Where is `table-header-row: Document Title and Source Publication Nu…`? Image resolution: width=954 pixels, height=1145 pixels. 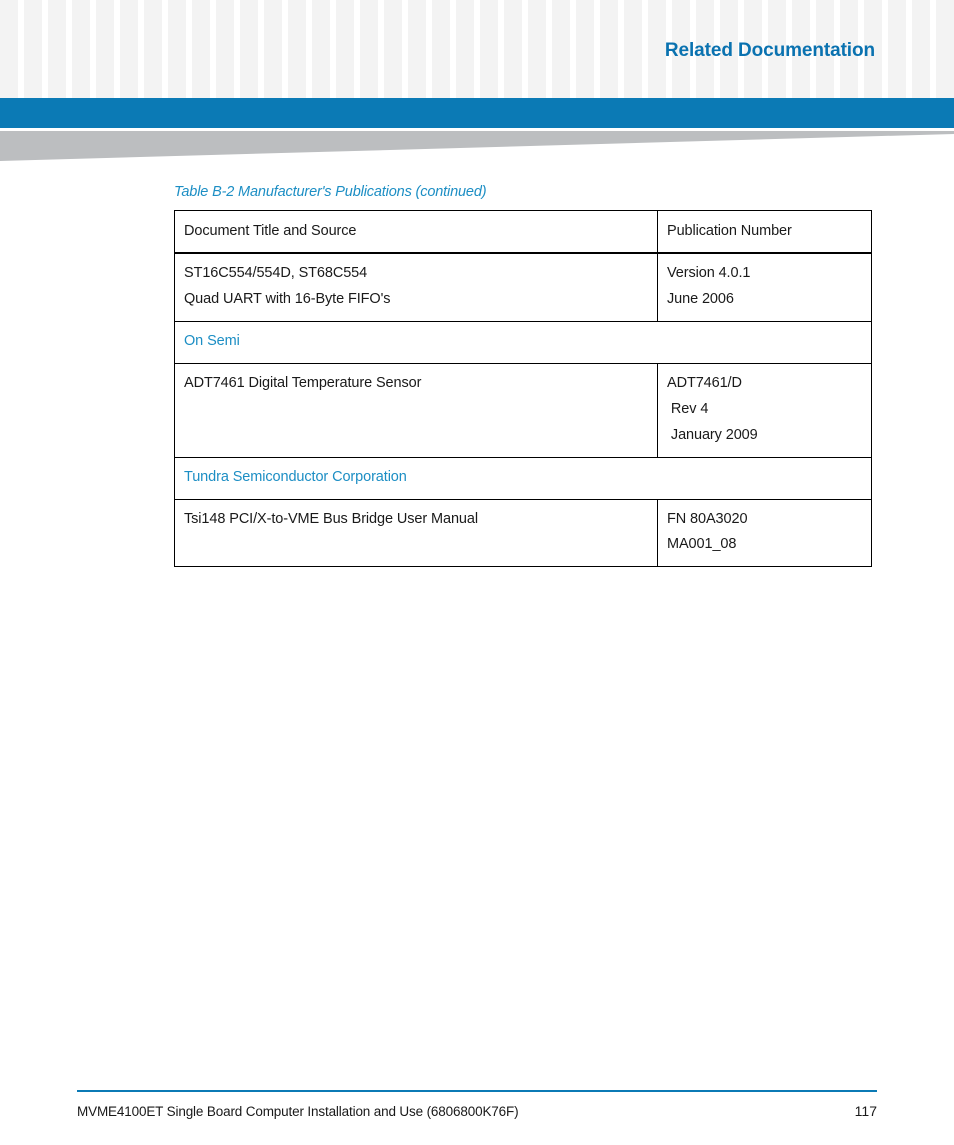
table-header-row: Document Title and Source Publication Nu… is located at coordinates (523, 232).